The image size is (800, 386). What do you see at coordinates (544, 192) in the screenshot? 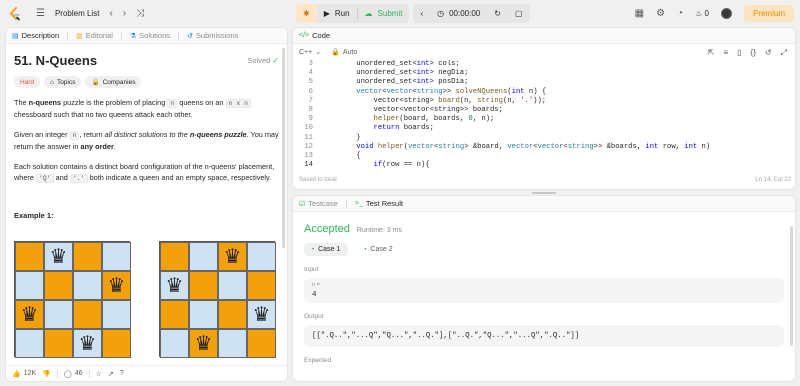
I see `panel-resize-handle` at bounding box center [544, 192].